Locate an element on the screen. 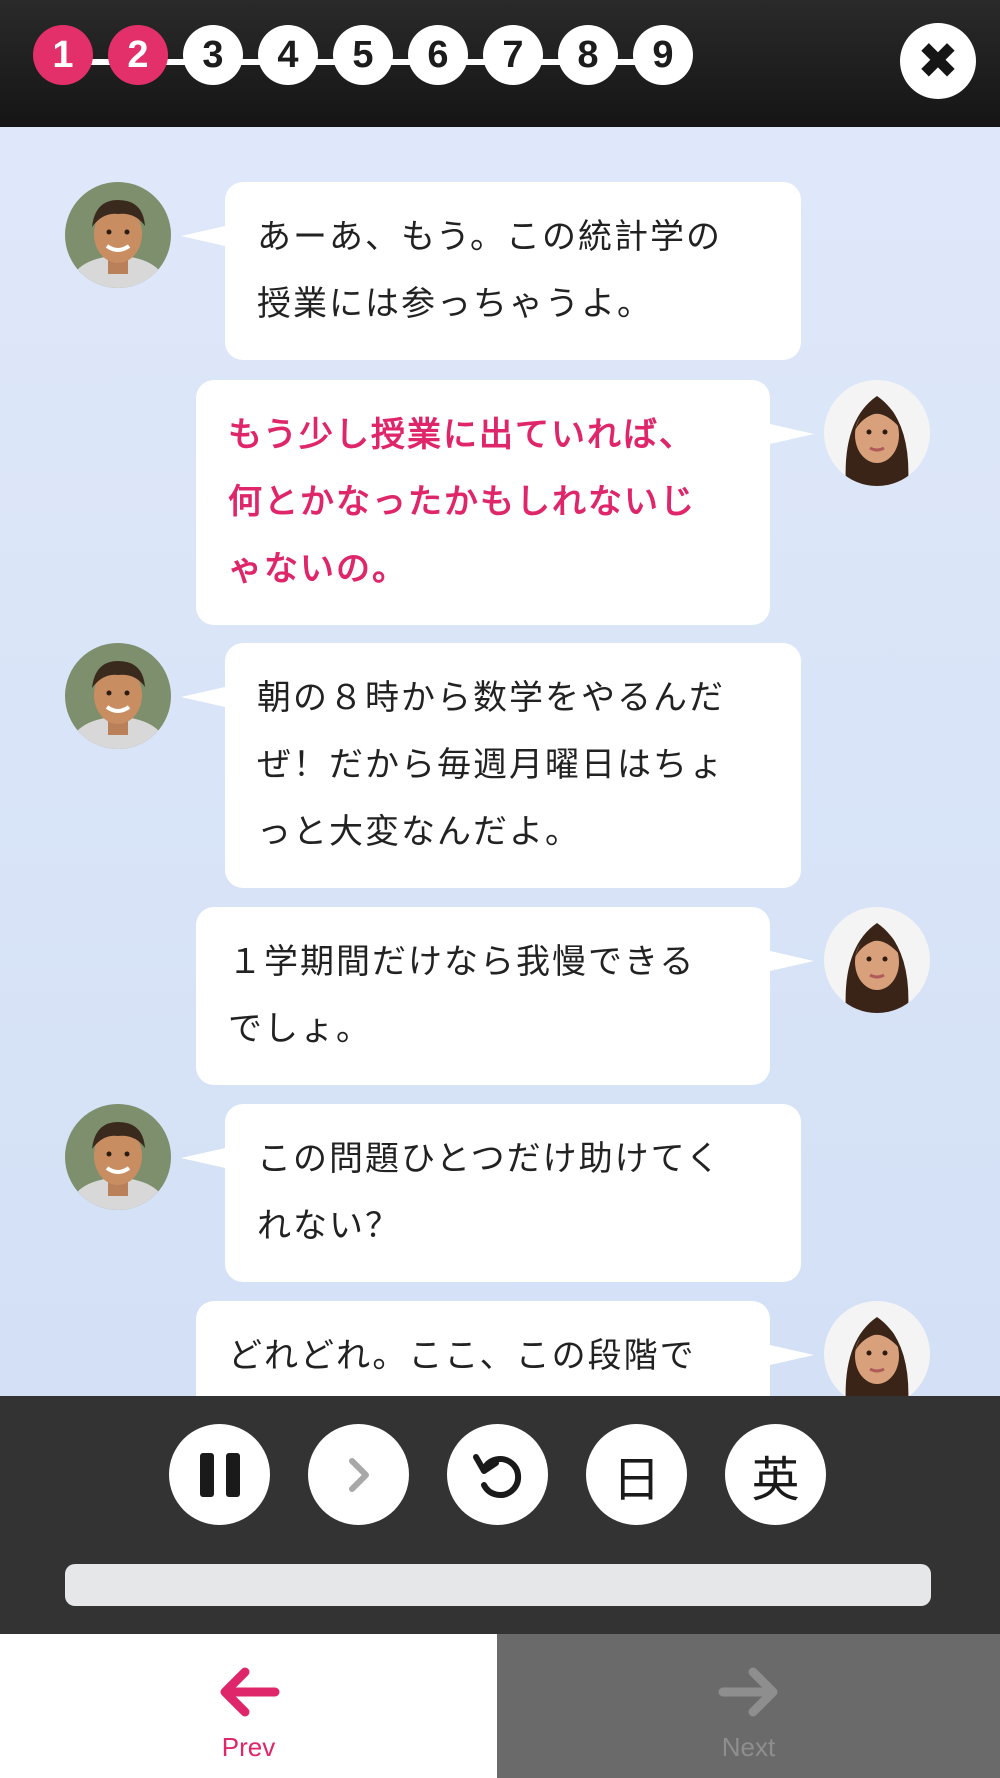  step-4: 4 is located at coordinates (288, 55).